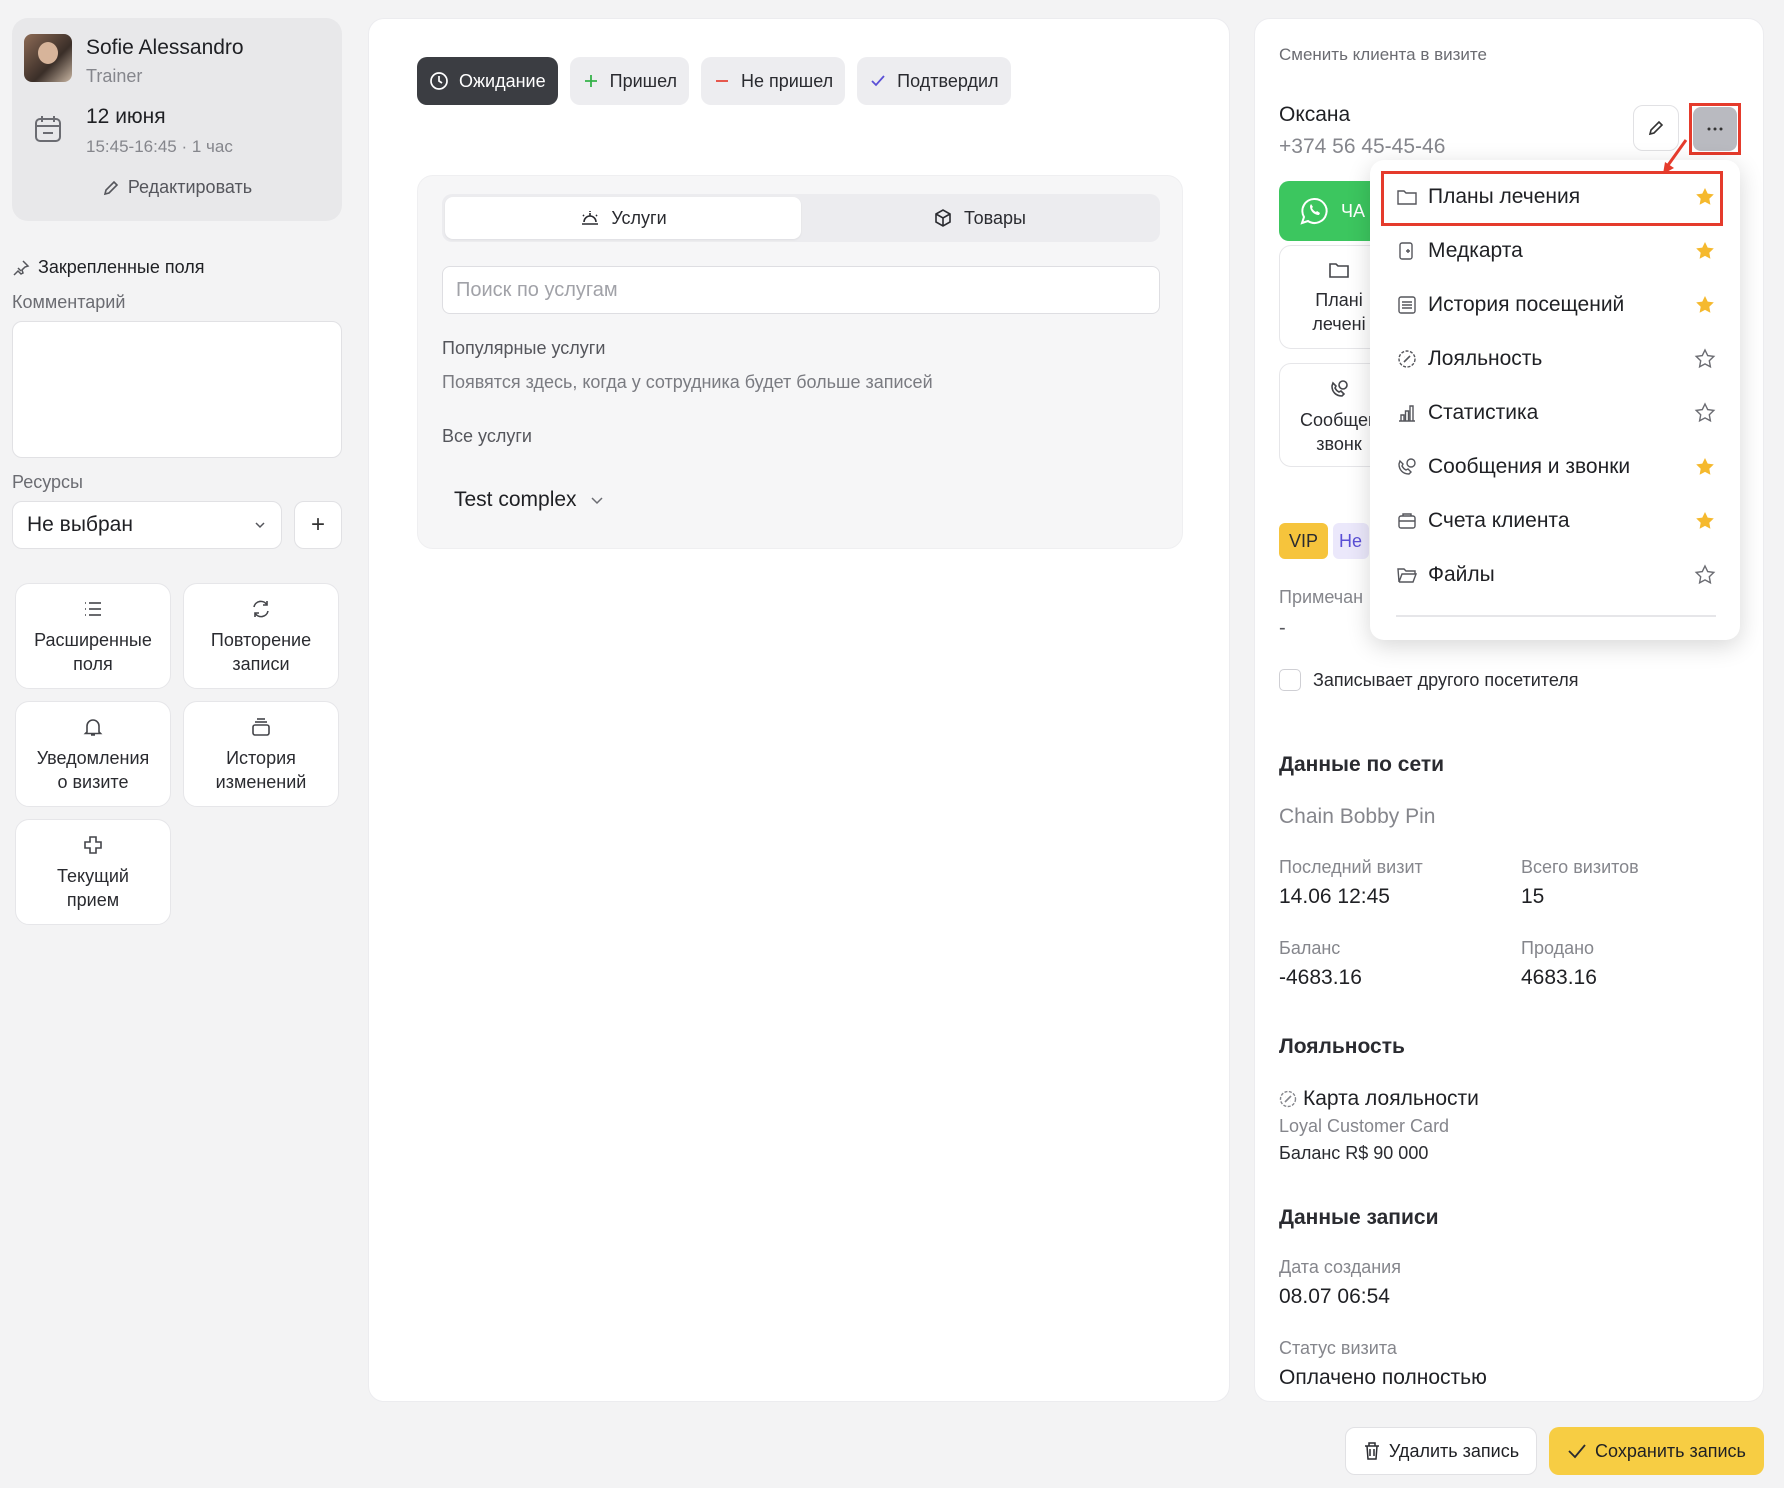 The width and height of the screenshot is (1784, 1488). Describe the element at coordinates (1351, 867) in the screenshot. I see `last-visit-label: Последний визит` at that location.